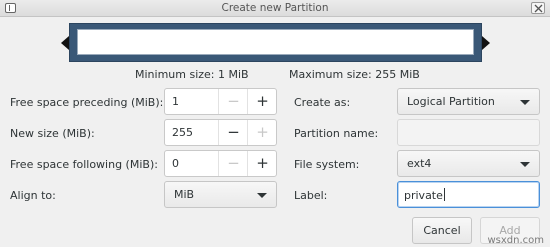 The height and width of the screenshot is (247, 550). I want to click on free-preceding-value: 1, so click(175, 101).